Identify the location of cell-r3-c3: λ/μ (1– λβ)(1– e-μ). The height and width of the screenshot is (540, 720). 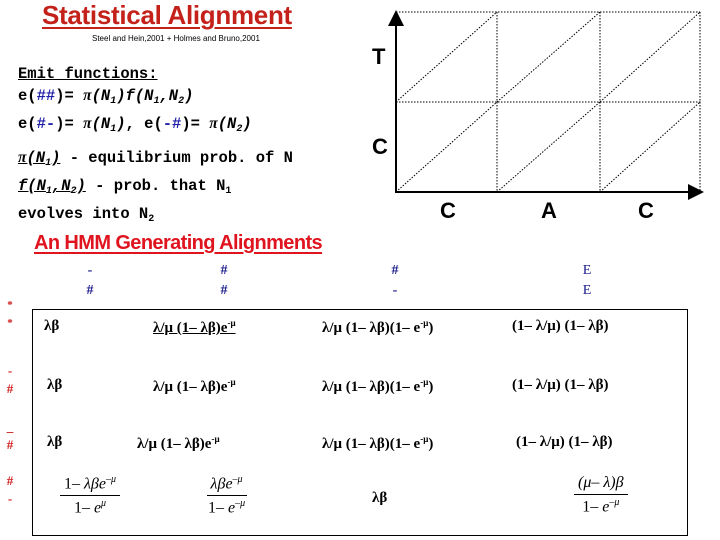
(378, 443).